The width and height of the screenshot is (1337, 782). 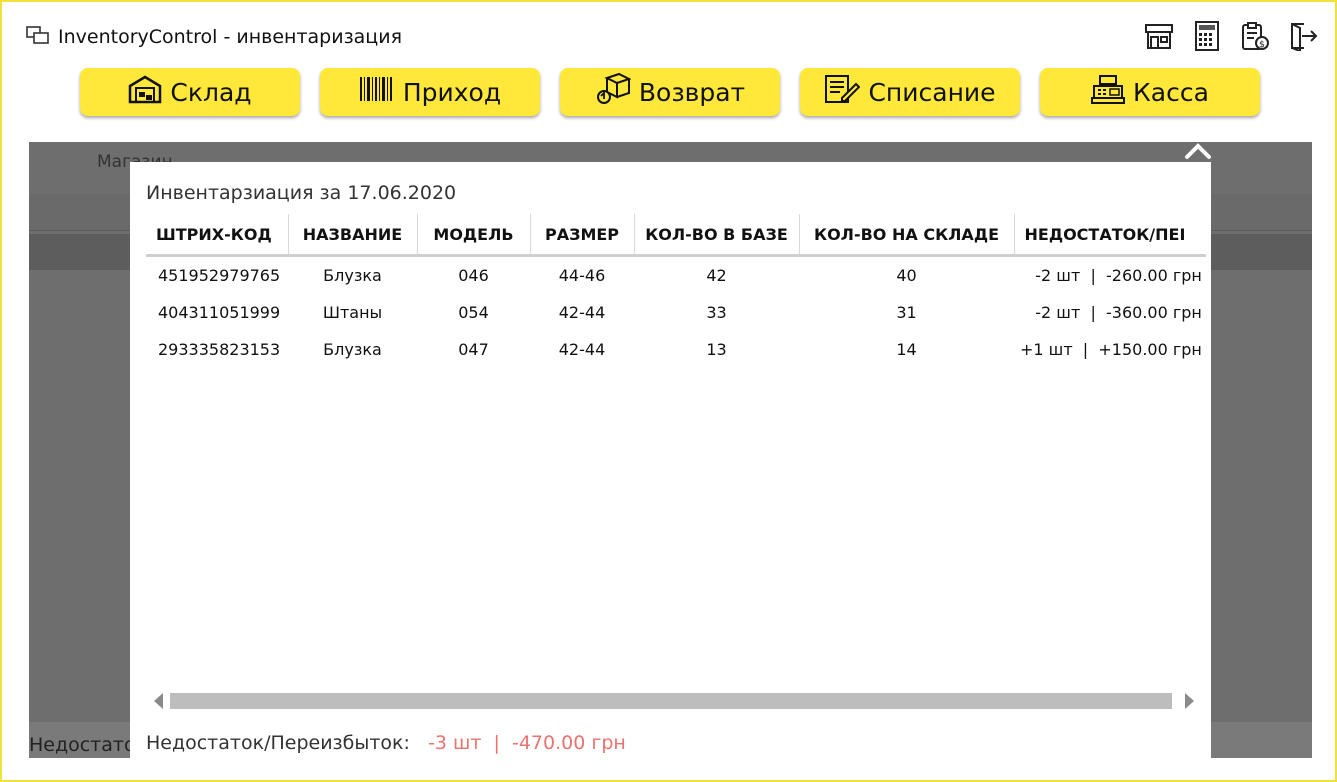 I want to click on nav-label: Склад, so click(x=211, y=92).